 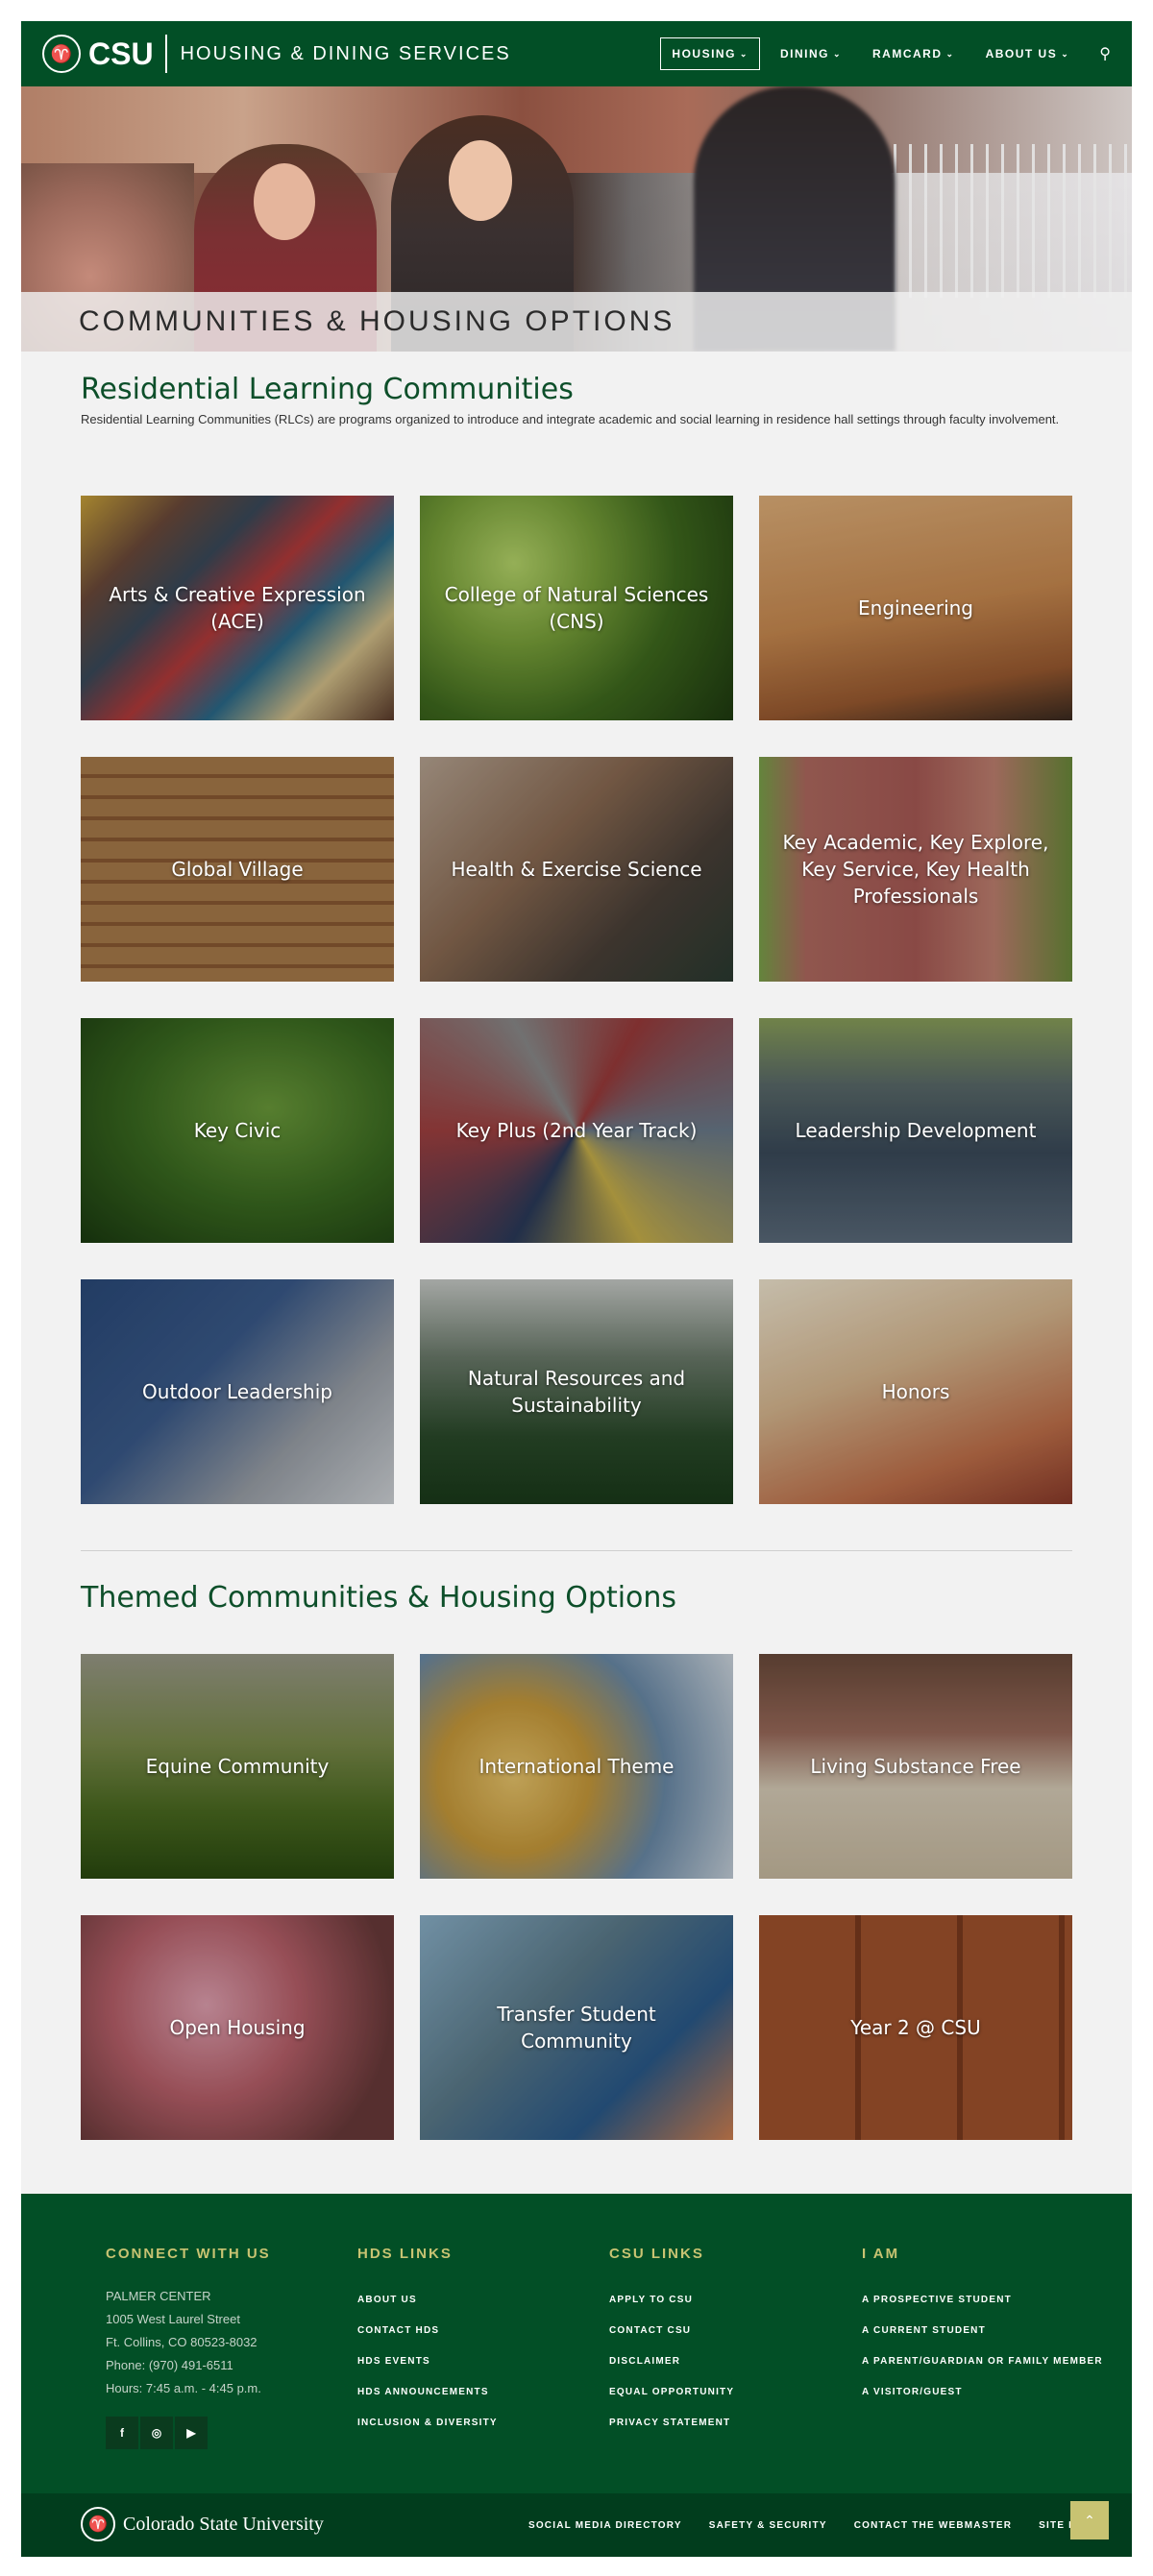 What do you see at coordinates (427, 2300) in the screenshot?
I see `footer-link: ABOUT US` at bounding box center [427, 2300].